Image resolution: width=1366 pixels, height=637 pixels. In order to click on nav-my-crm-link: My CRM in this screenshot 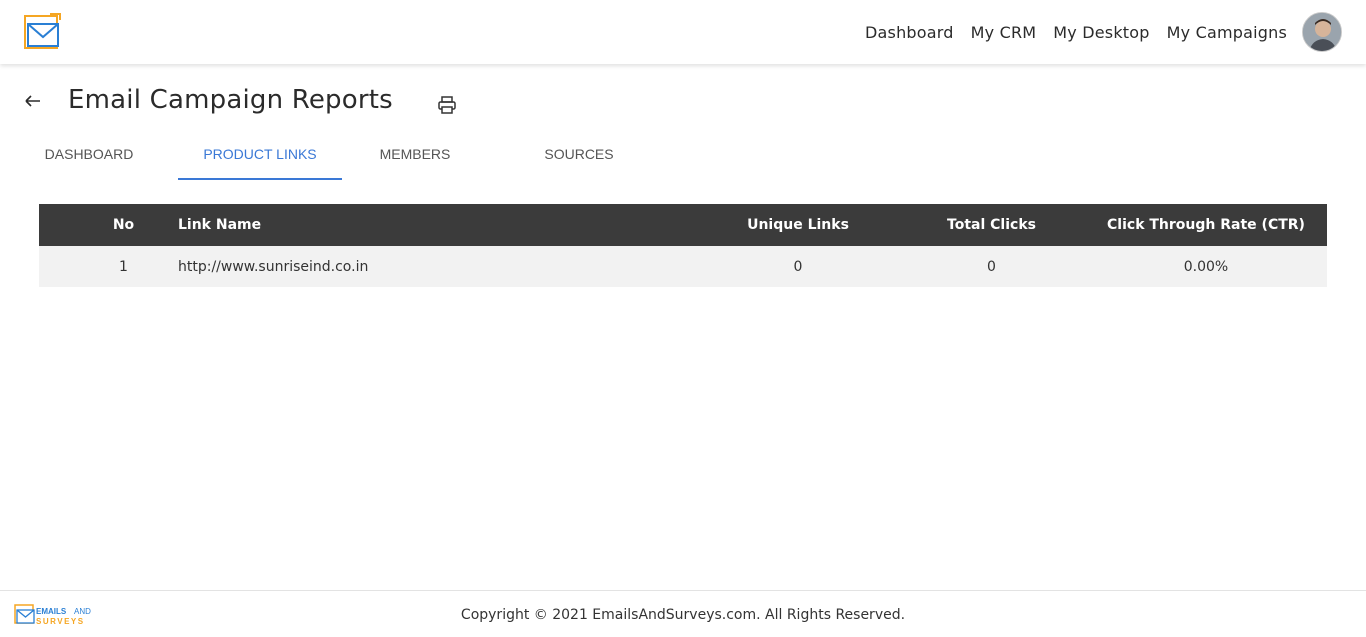, I will do `click(1004, 32)`.